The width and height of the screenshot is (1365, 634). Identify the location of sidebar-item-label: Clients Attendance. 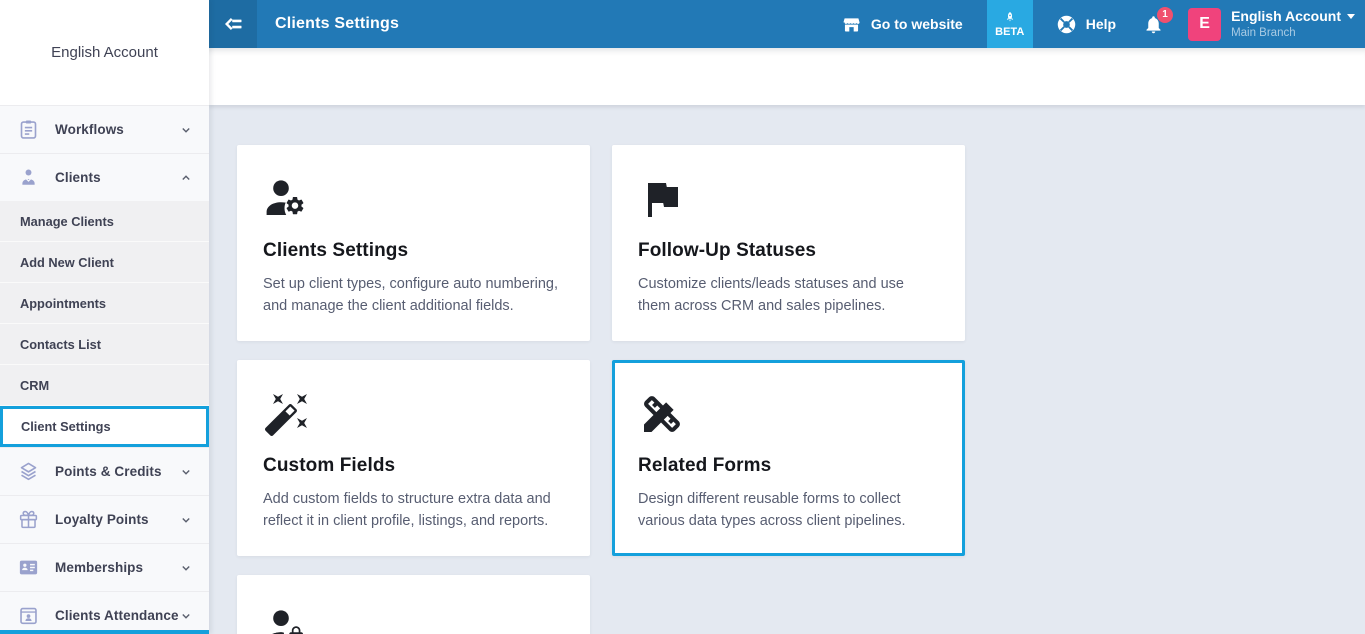
(117, 615).